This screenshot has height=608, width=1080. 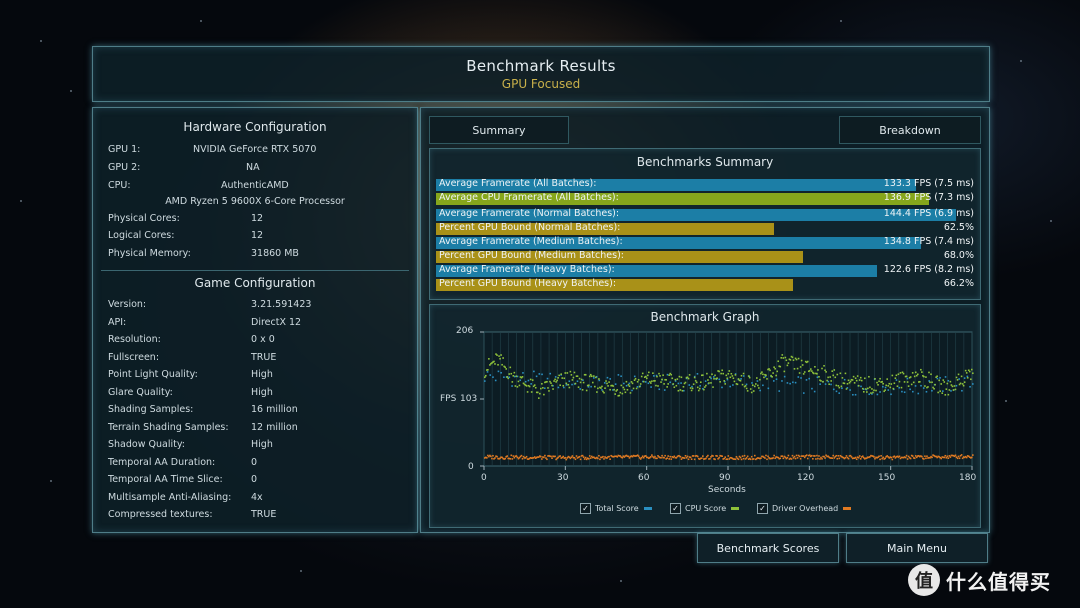 What do you see at coordinates (958, 283) in the screenshot?
I see `benchmark-value: 66.2%` at bounding box center [958, 283].